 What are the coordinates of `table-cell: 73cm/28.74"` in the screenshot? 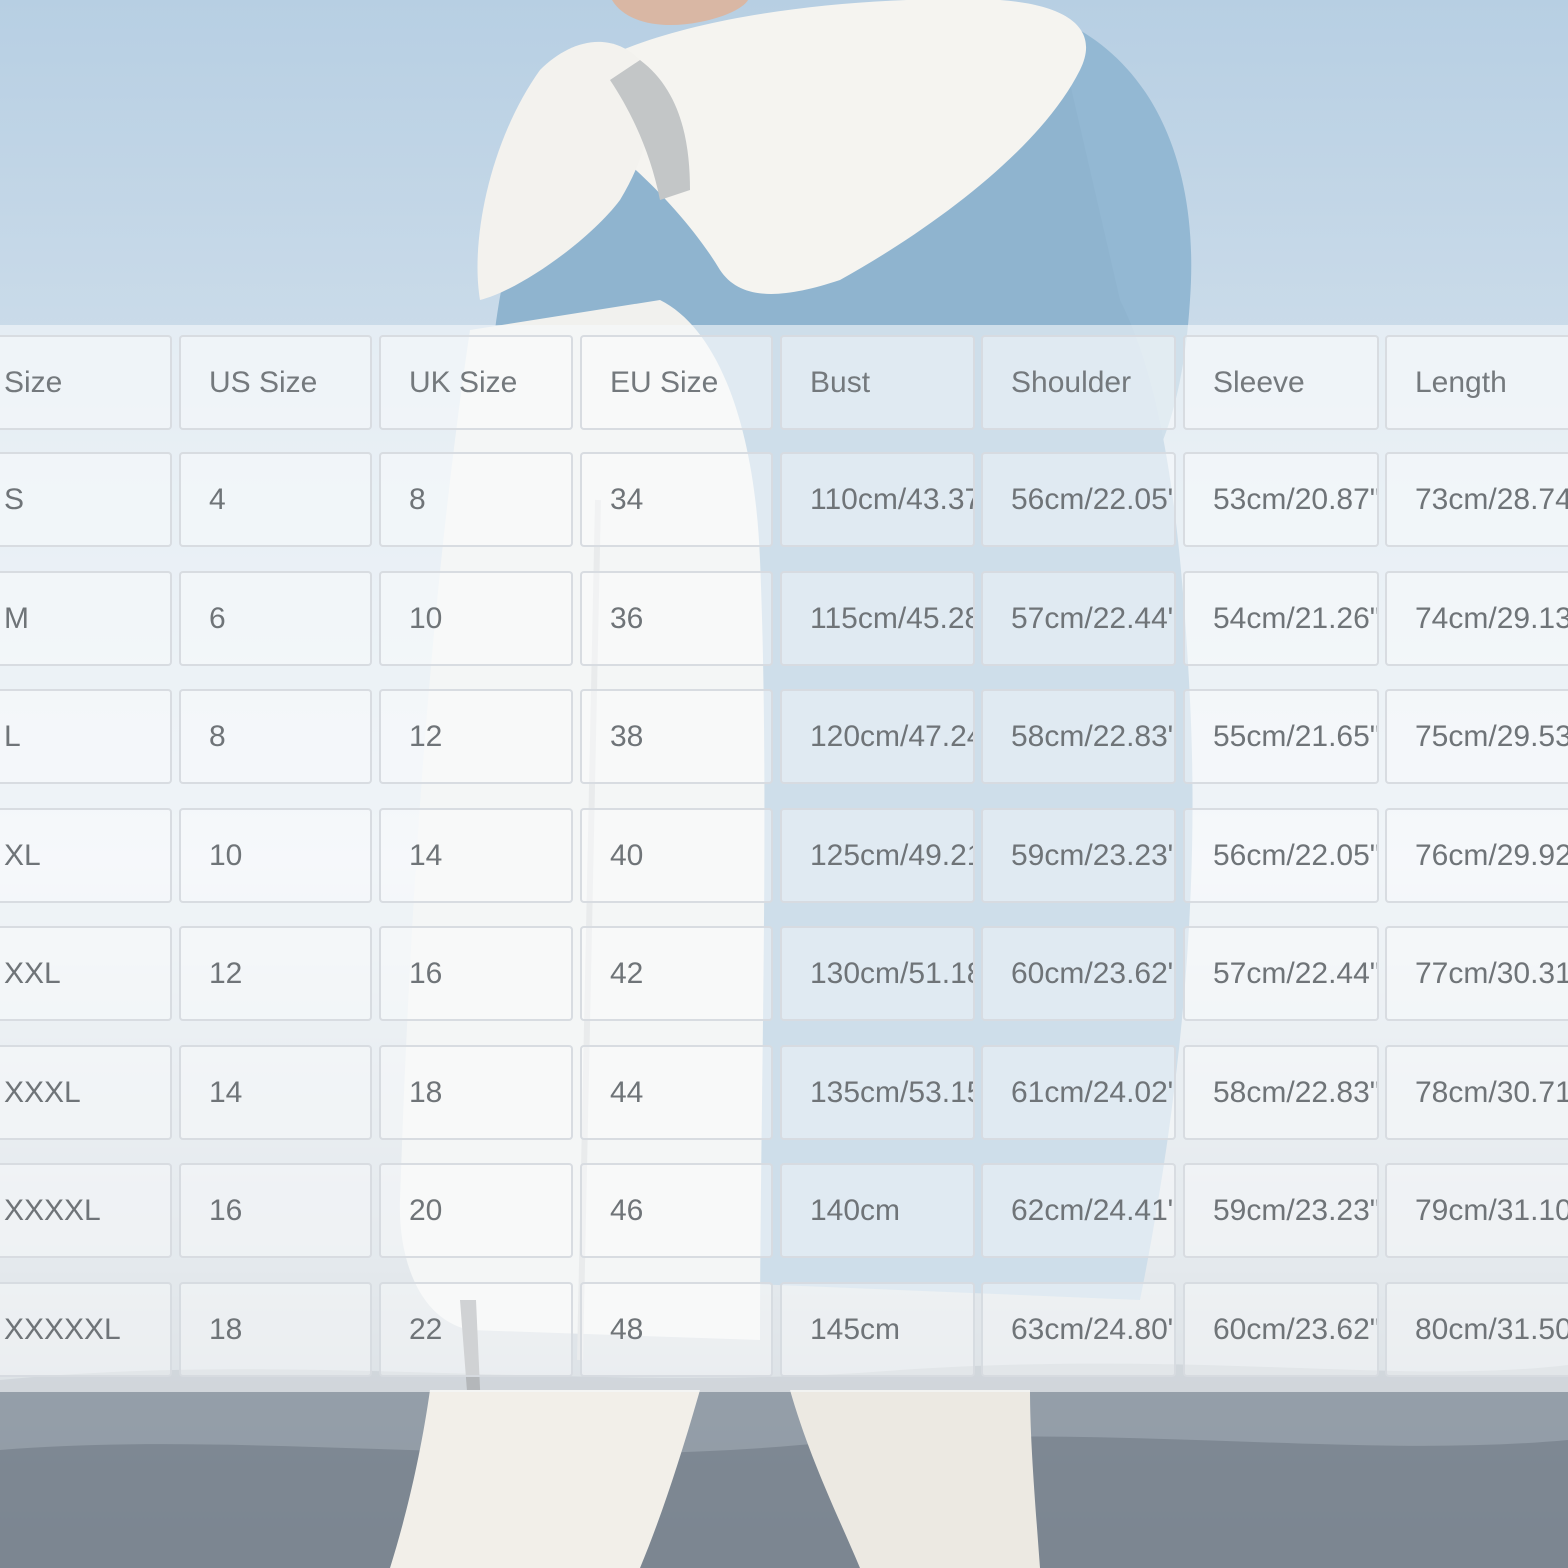 It's located at (1476, 499).